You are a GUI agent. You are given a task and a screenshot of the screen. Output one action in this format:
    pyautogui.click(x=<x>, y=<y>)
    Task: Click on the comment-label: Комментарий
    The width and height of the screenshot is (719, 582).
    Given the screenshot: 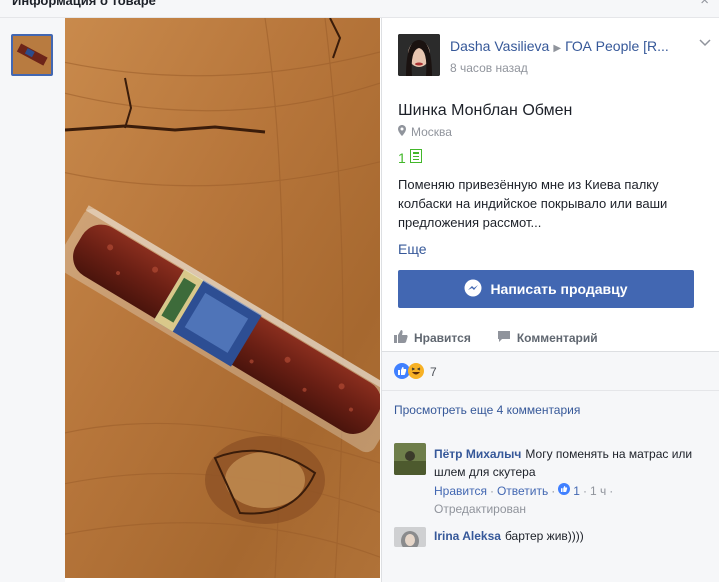 What is the action you would take?
    pyautogui.click(x=557, y=337)
    